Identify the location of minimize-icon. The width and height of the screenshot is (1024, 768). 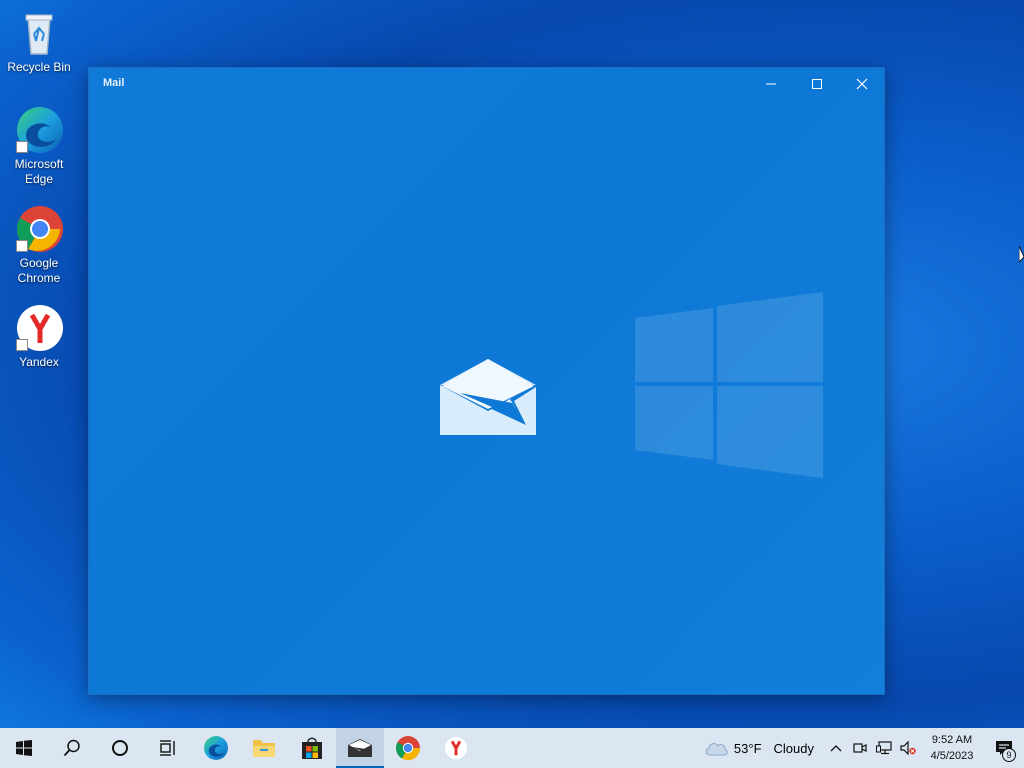
(771, 84).